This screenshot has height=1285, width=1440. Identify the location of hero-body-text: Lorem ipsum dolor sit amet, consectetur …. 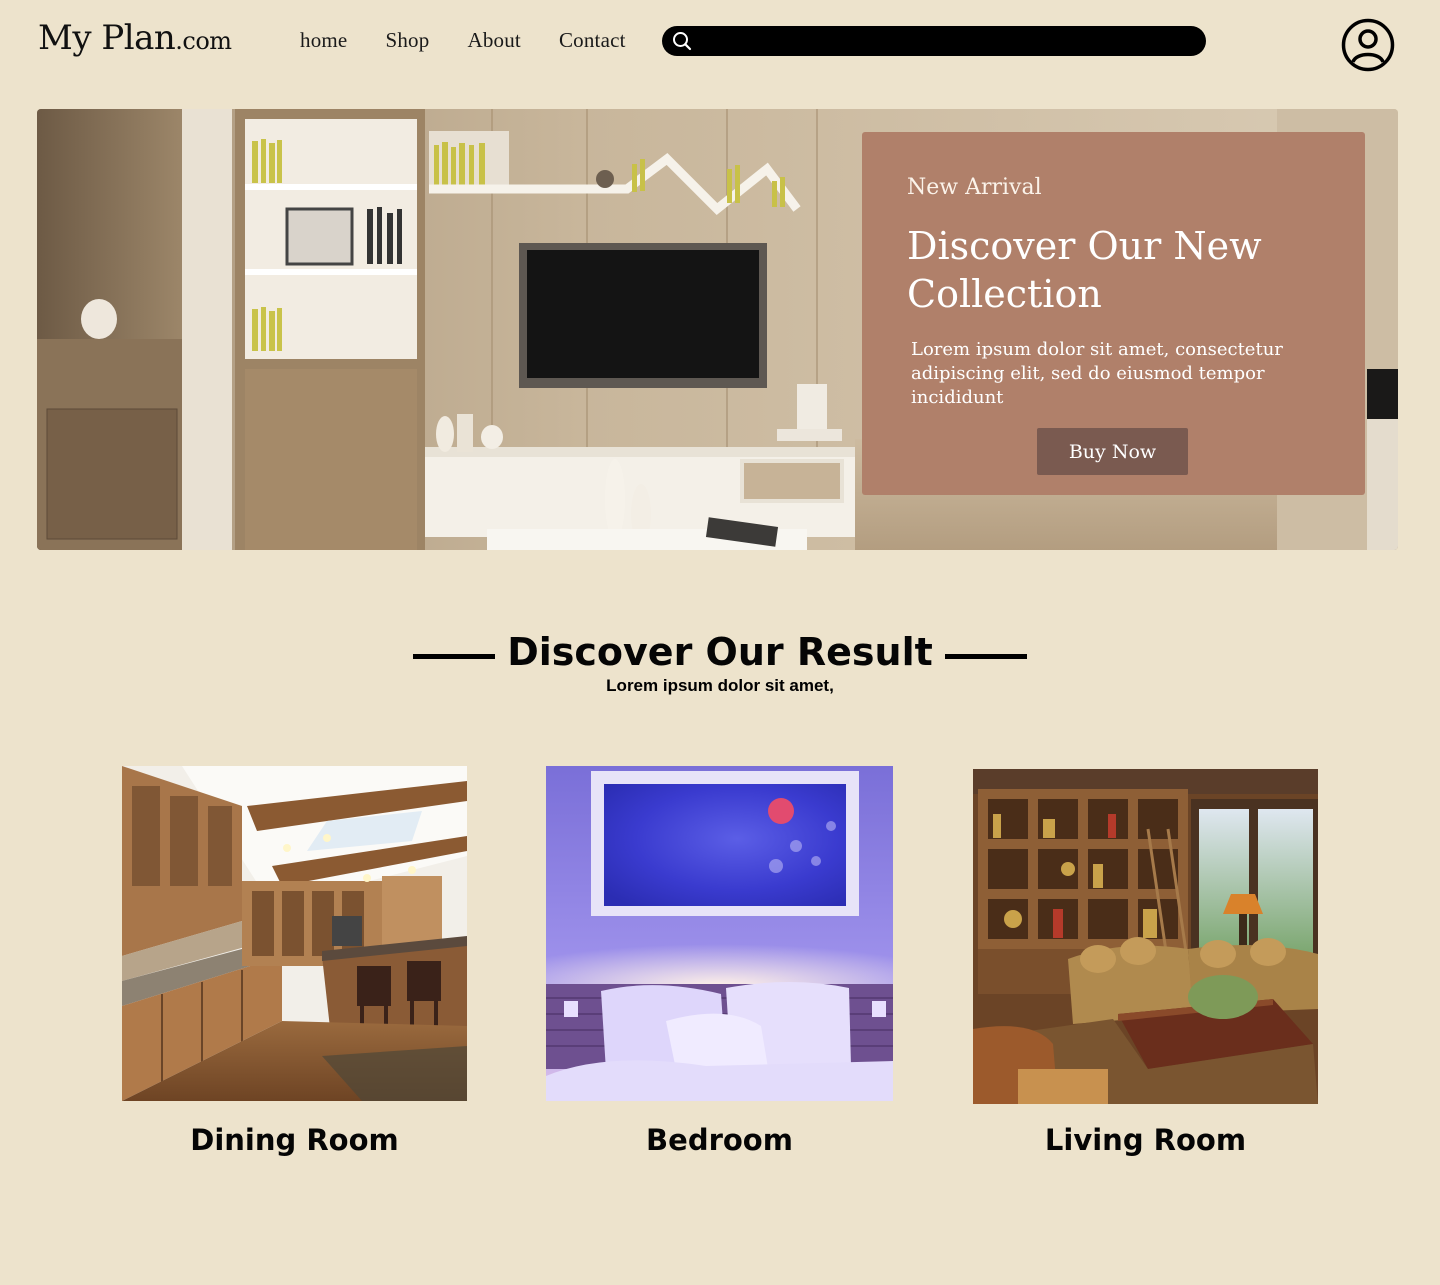
(1097, 373).